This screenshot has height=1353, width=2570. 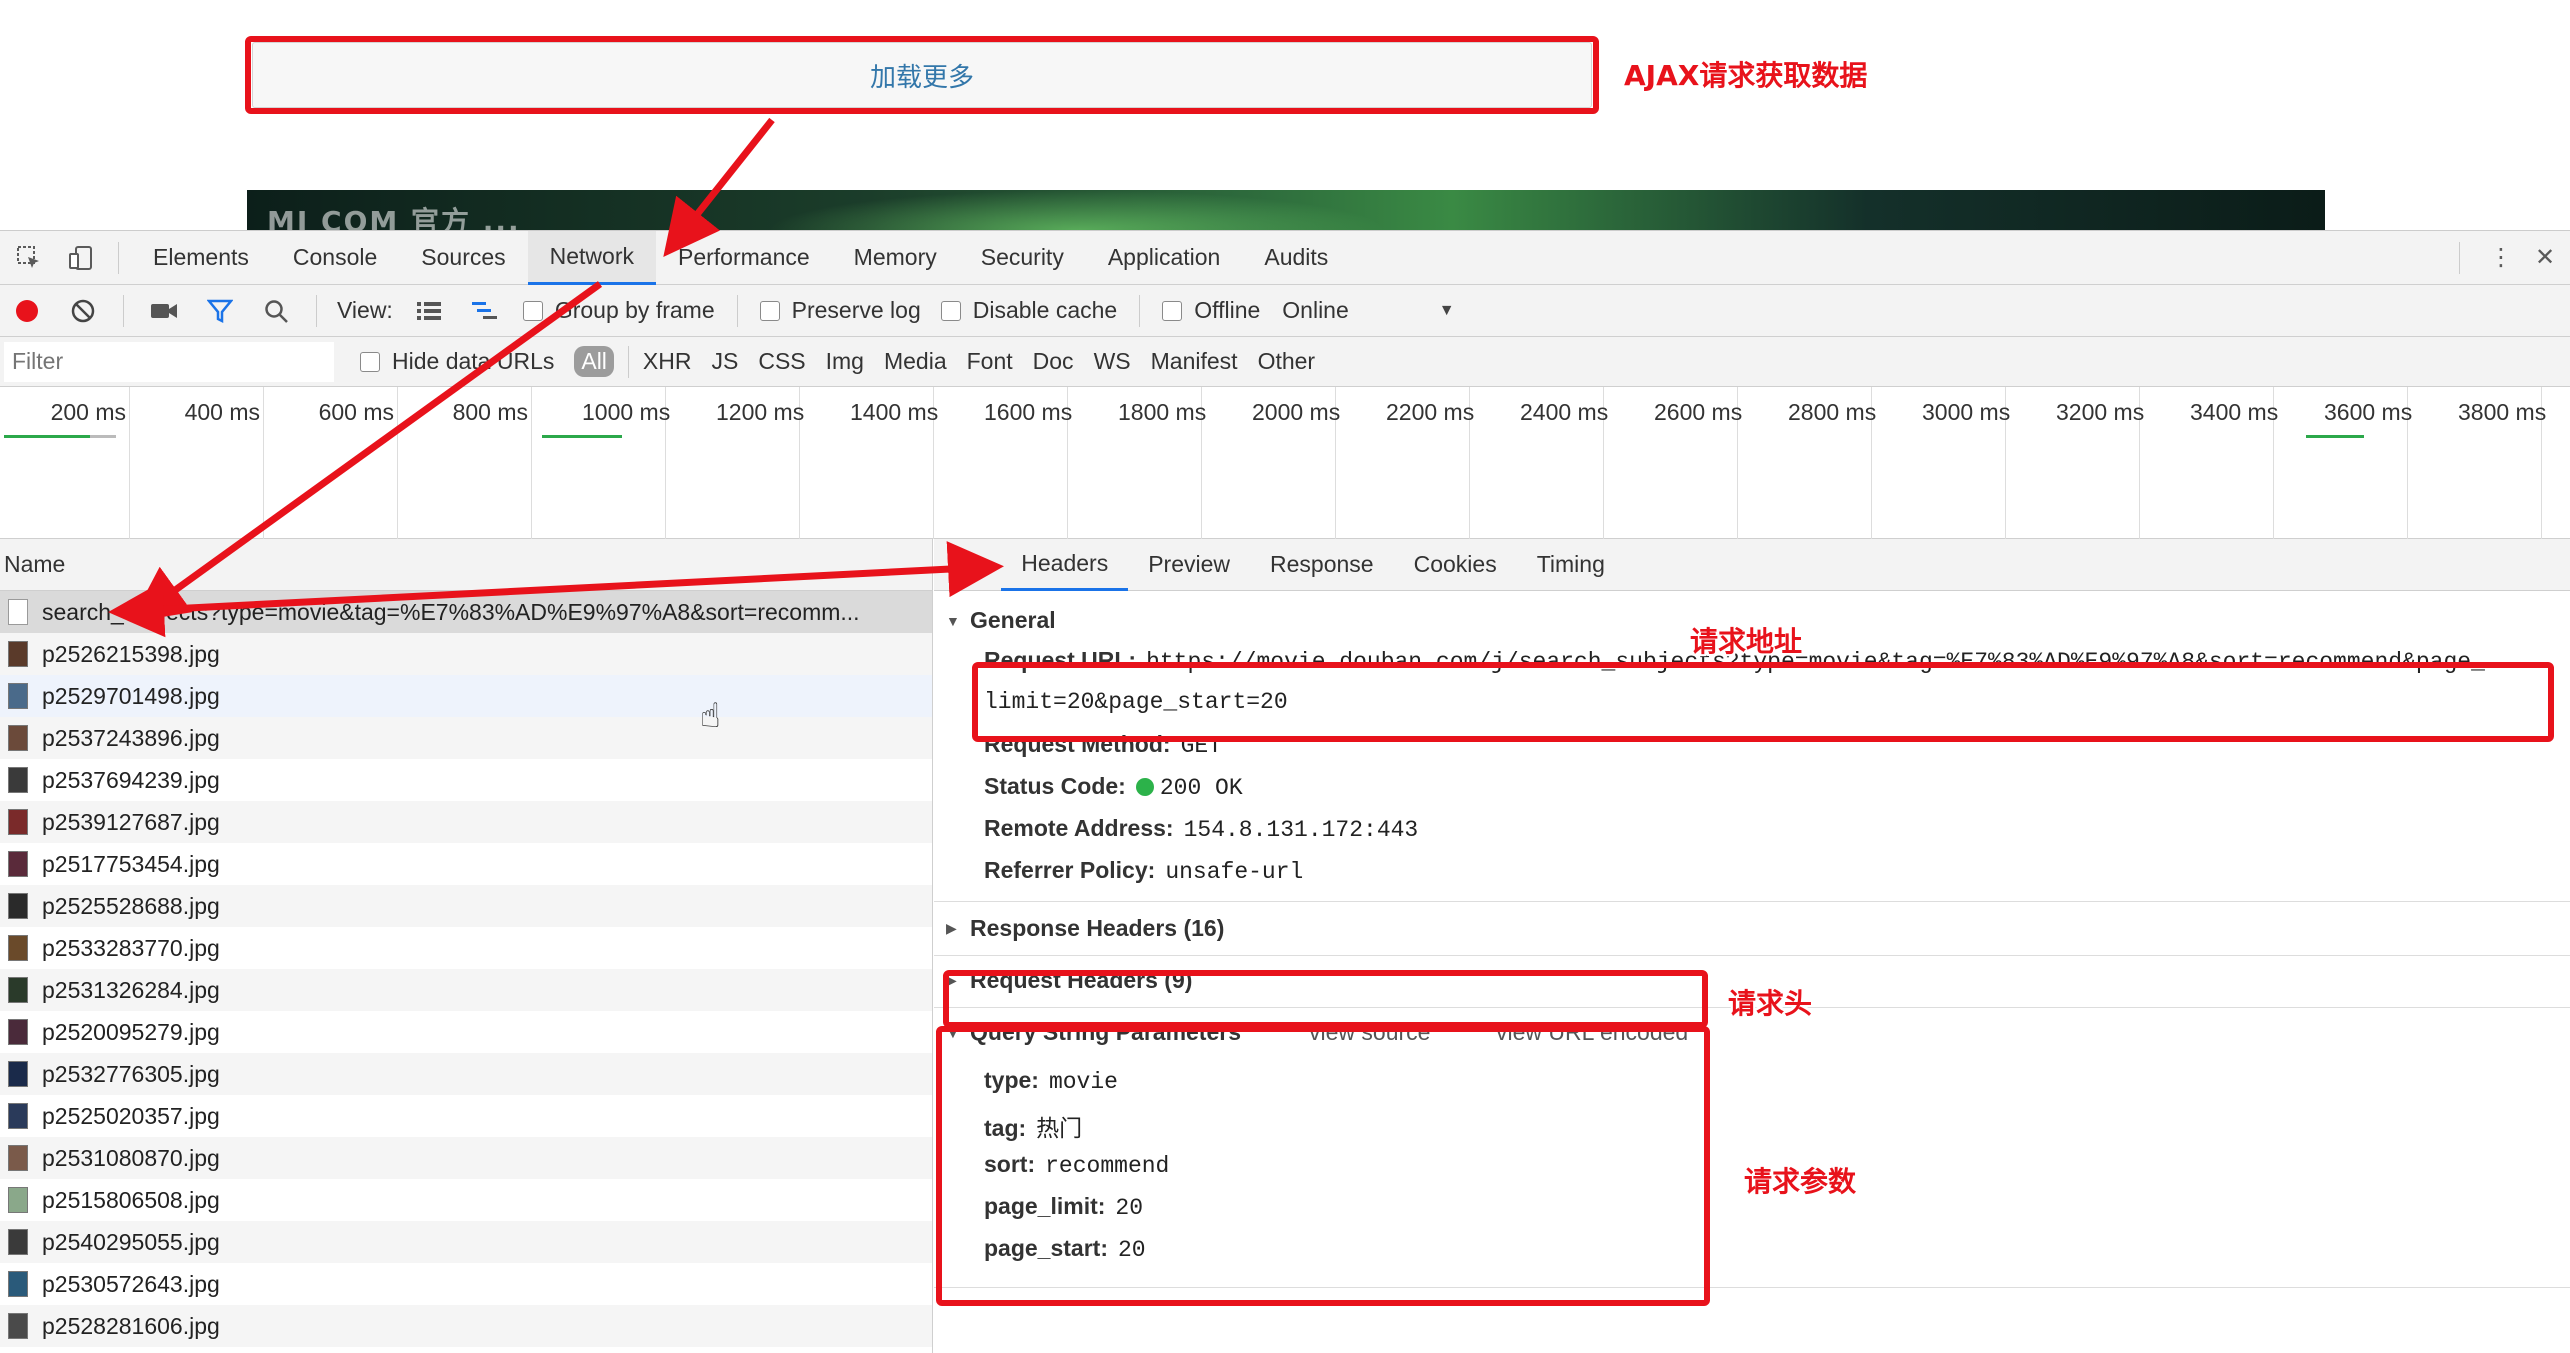 What do you see at coordinates (591, 257) in the screenshot?
I see `tab-network: Network` at bounding box center [591, 257].